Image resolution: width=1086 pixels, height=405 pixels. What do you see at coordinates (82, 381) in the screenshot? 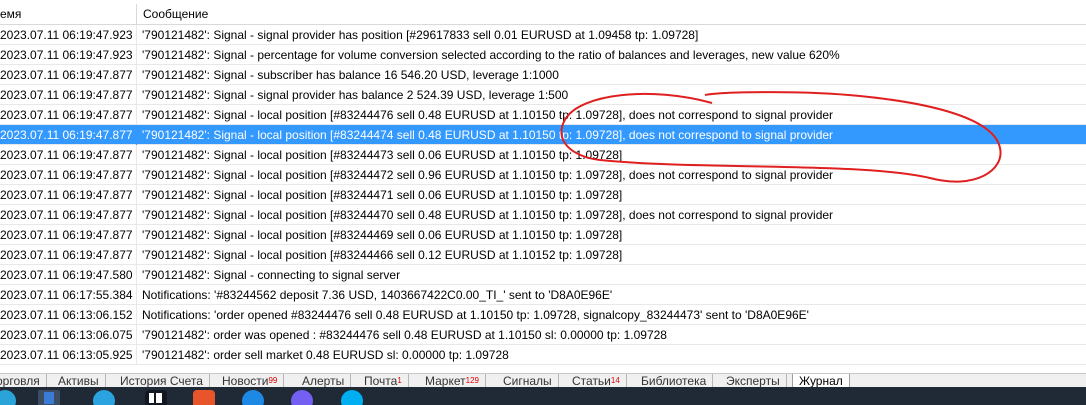
I see `tab-assets: Активы` at bounding box center [82, 381].